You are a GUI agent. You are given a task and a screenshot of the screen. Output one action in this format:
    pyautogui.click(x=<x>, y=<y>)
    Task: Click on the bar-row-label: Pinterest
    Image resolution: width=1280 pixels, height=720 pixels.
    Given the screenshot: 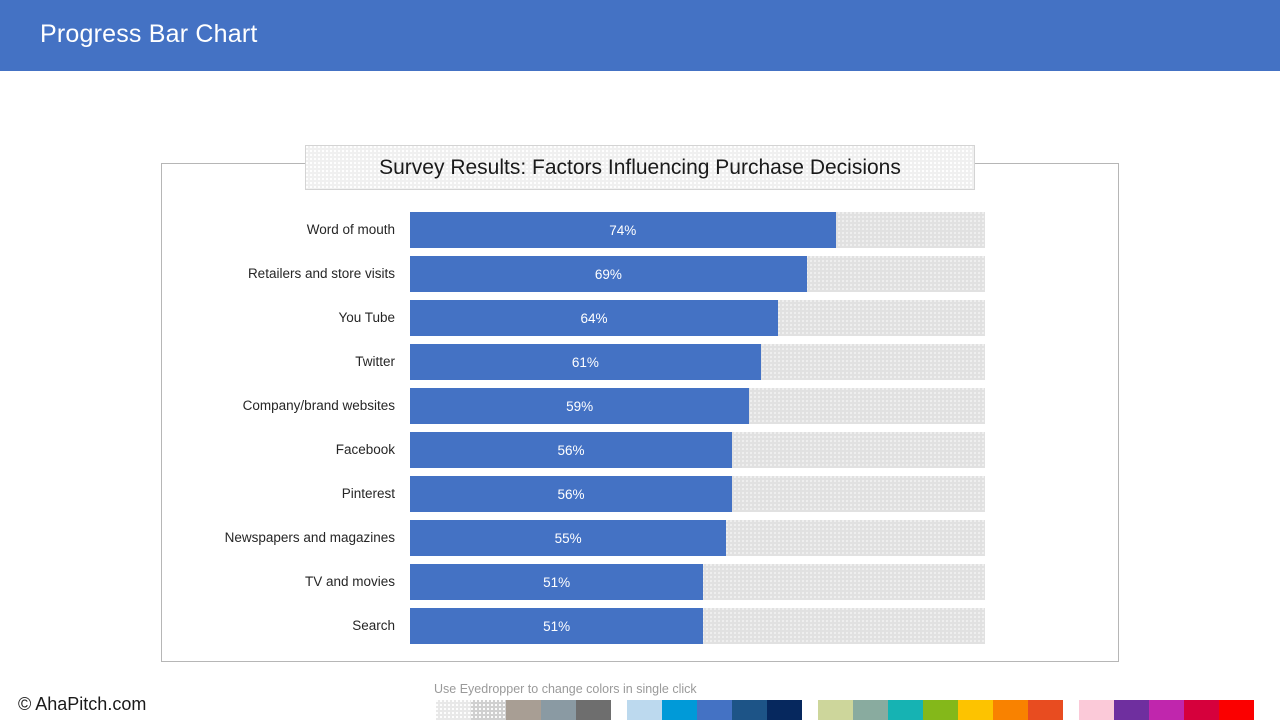 What is the action you would take?
    pyautogui.click(x=368, y=493)
    